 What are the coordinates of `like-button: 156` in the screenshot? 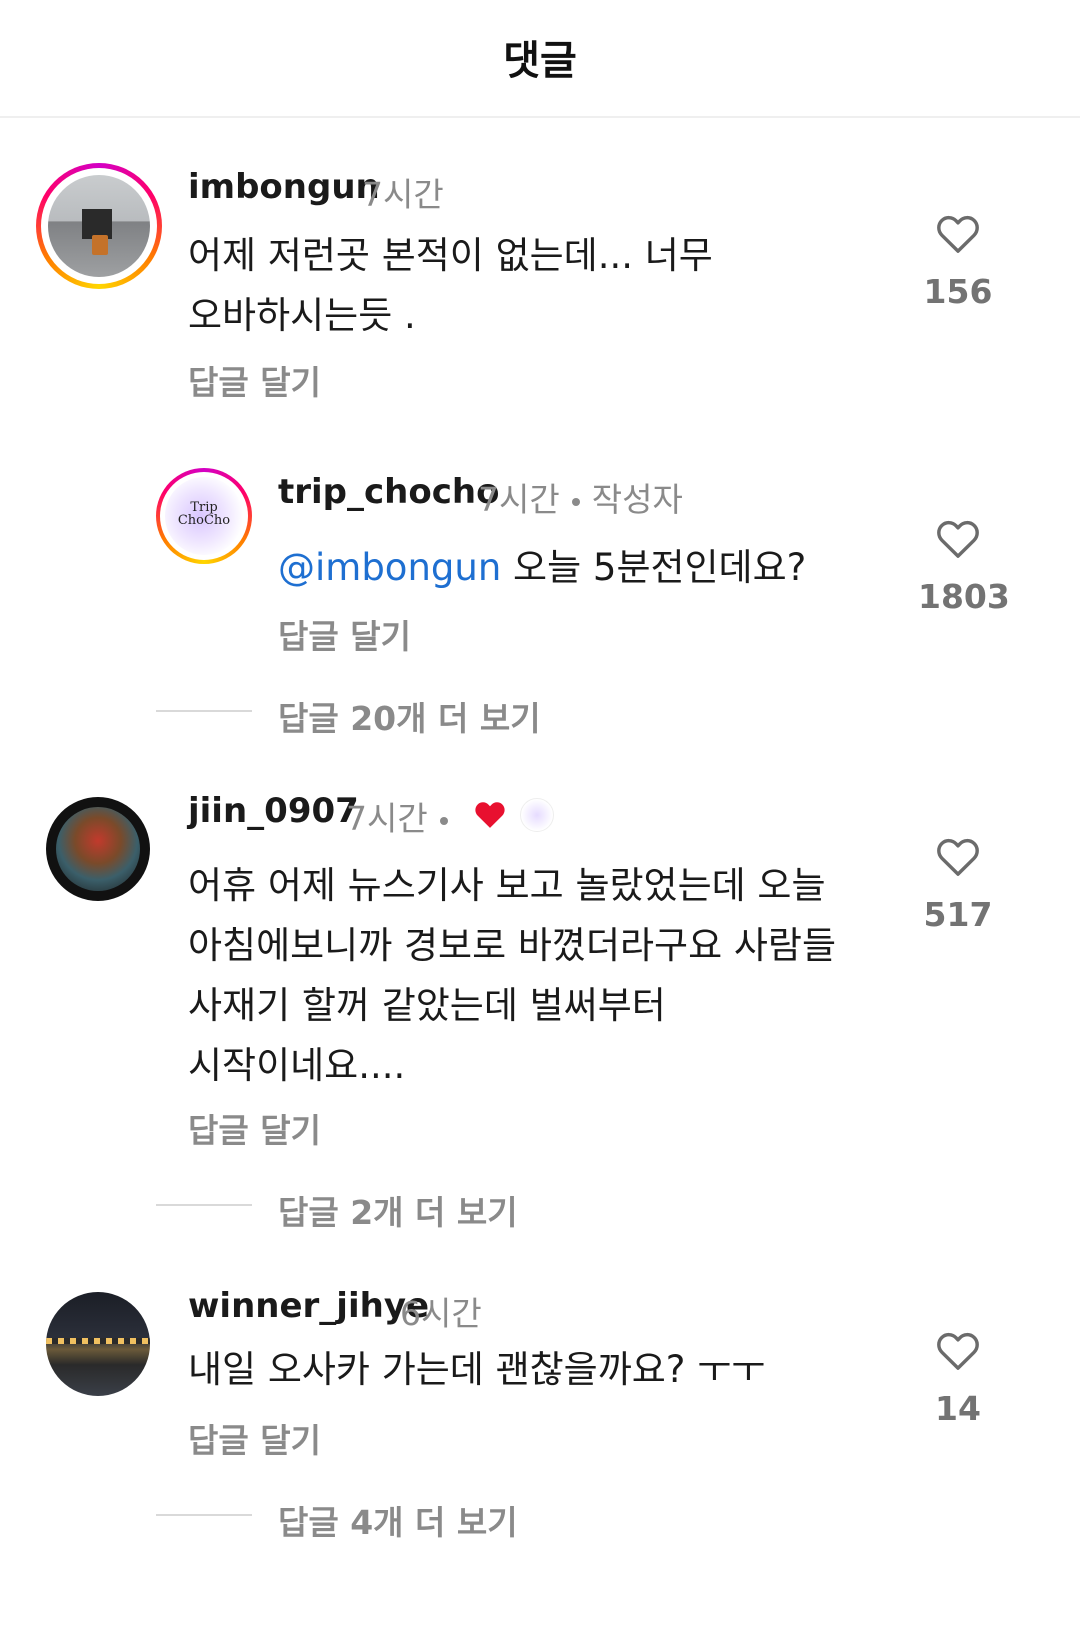 It's located at (958, 261).